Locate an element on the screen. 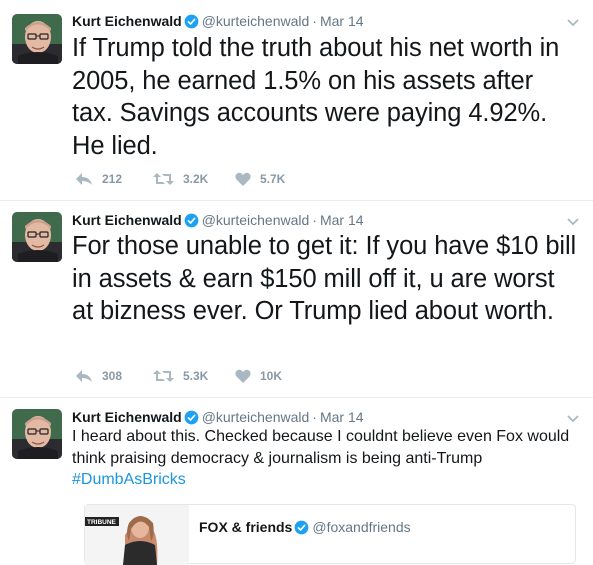 The width and height of the screenshot is (593, 565). hashtag-link: #DumbAsBricks is located at coordinates (129, 479).